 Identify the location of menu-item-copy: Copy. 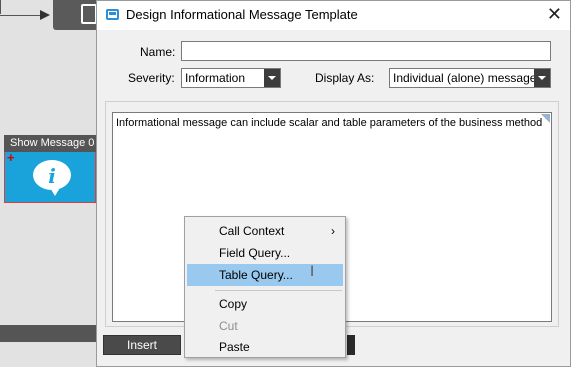
(265, 304).